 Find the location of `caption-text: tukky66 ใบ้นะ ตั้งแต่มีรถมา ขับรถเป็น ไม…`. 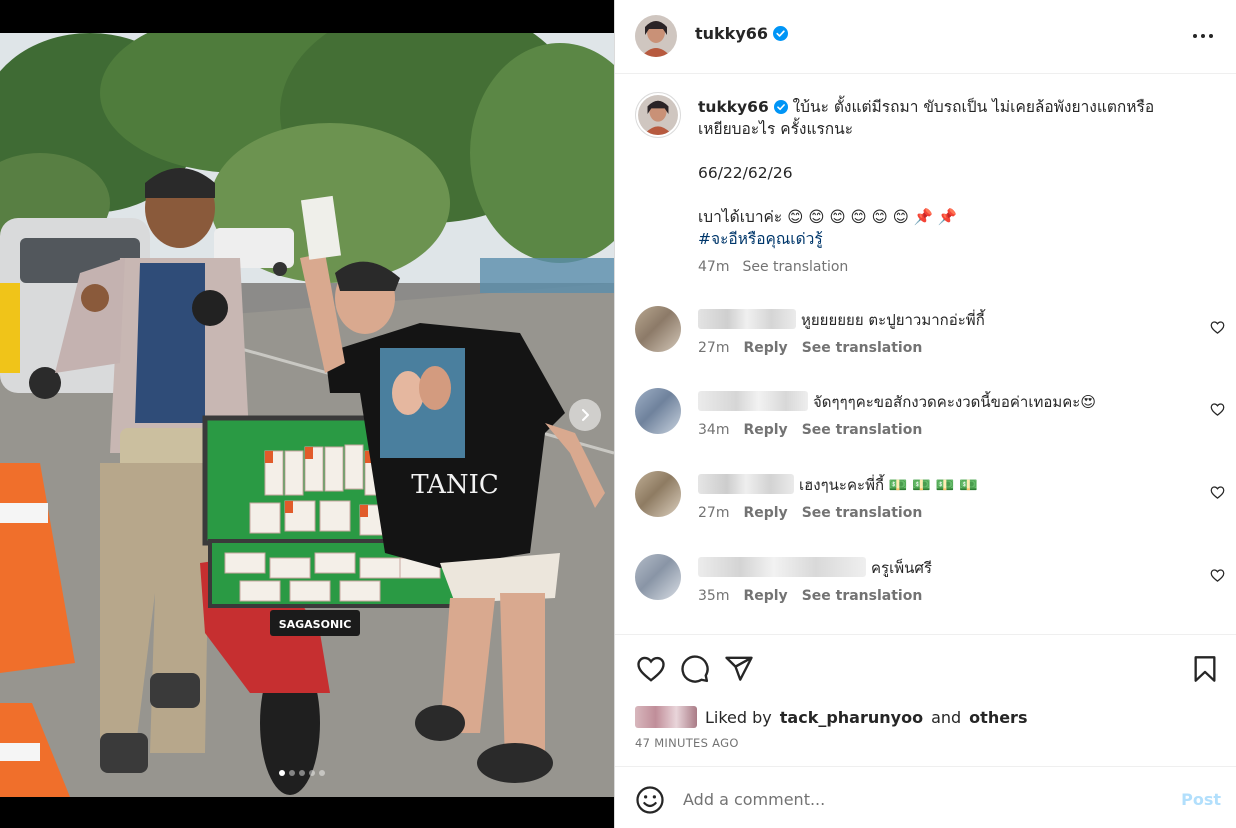

caption-text: tukky66 ใบ้นะ ตั้งแต่มีรถมา ขับรถเป็น ไม… is located at coordinates (948, 187).